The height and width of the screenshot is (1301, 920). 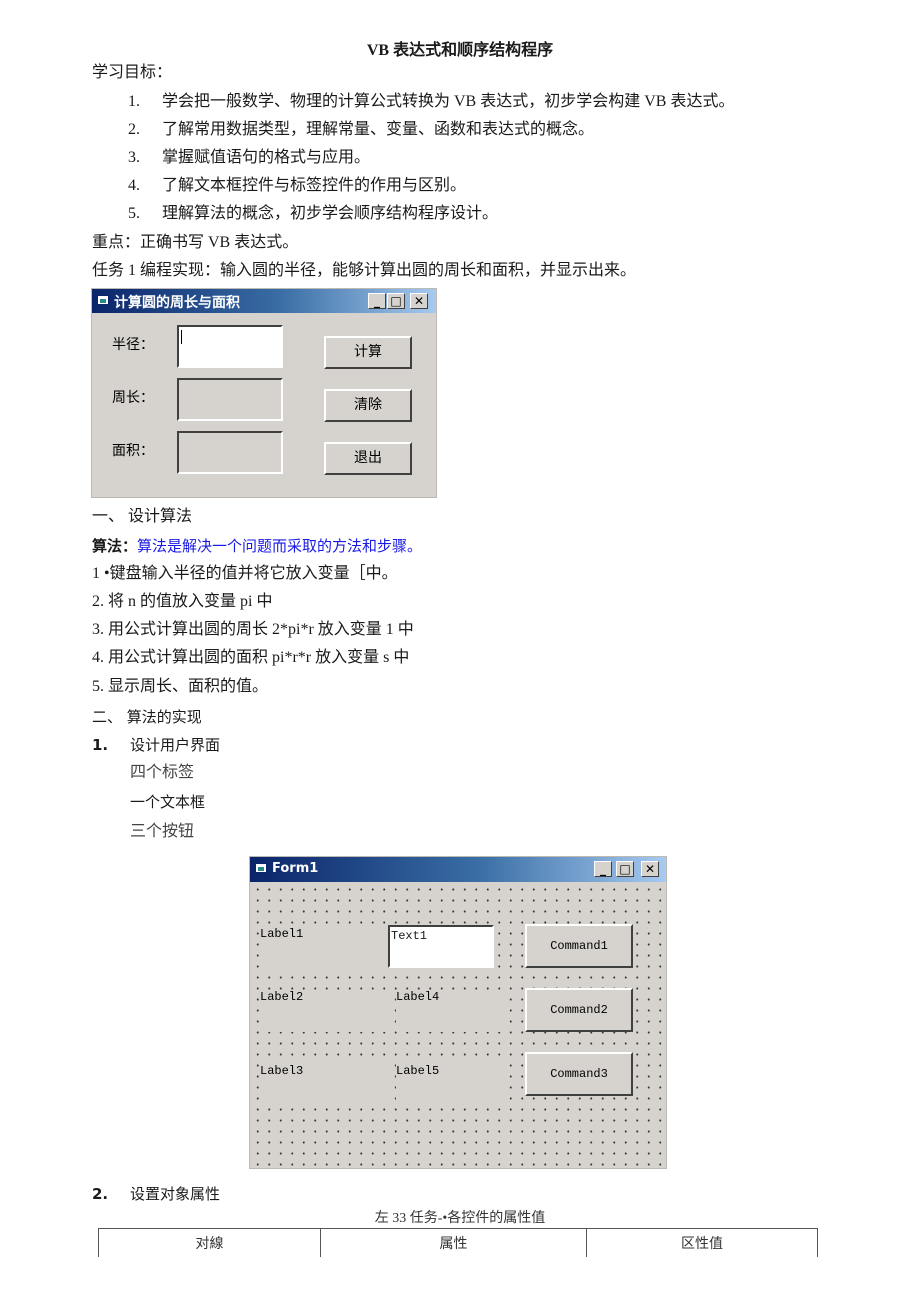 I want to click on objective-item: 2. 了解常用数据类型，理解常量、变量、函数和表达式的概念。, so click(x=361, y=130).